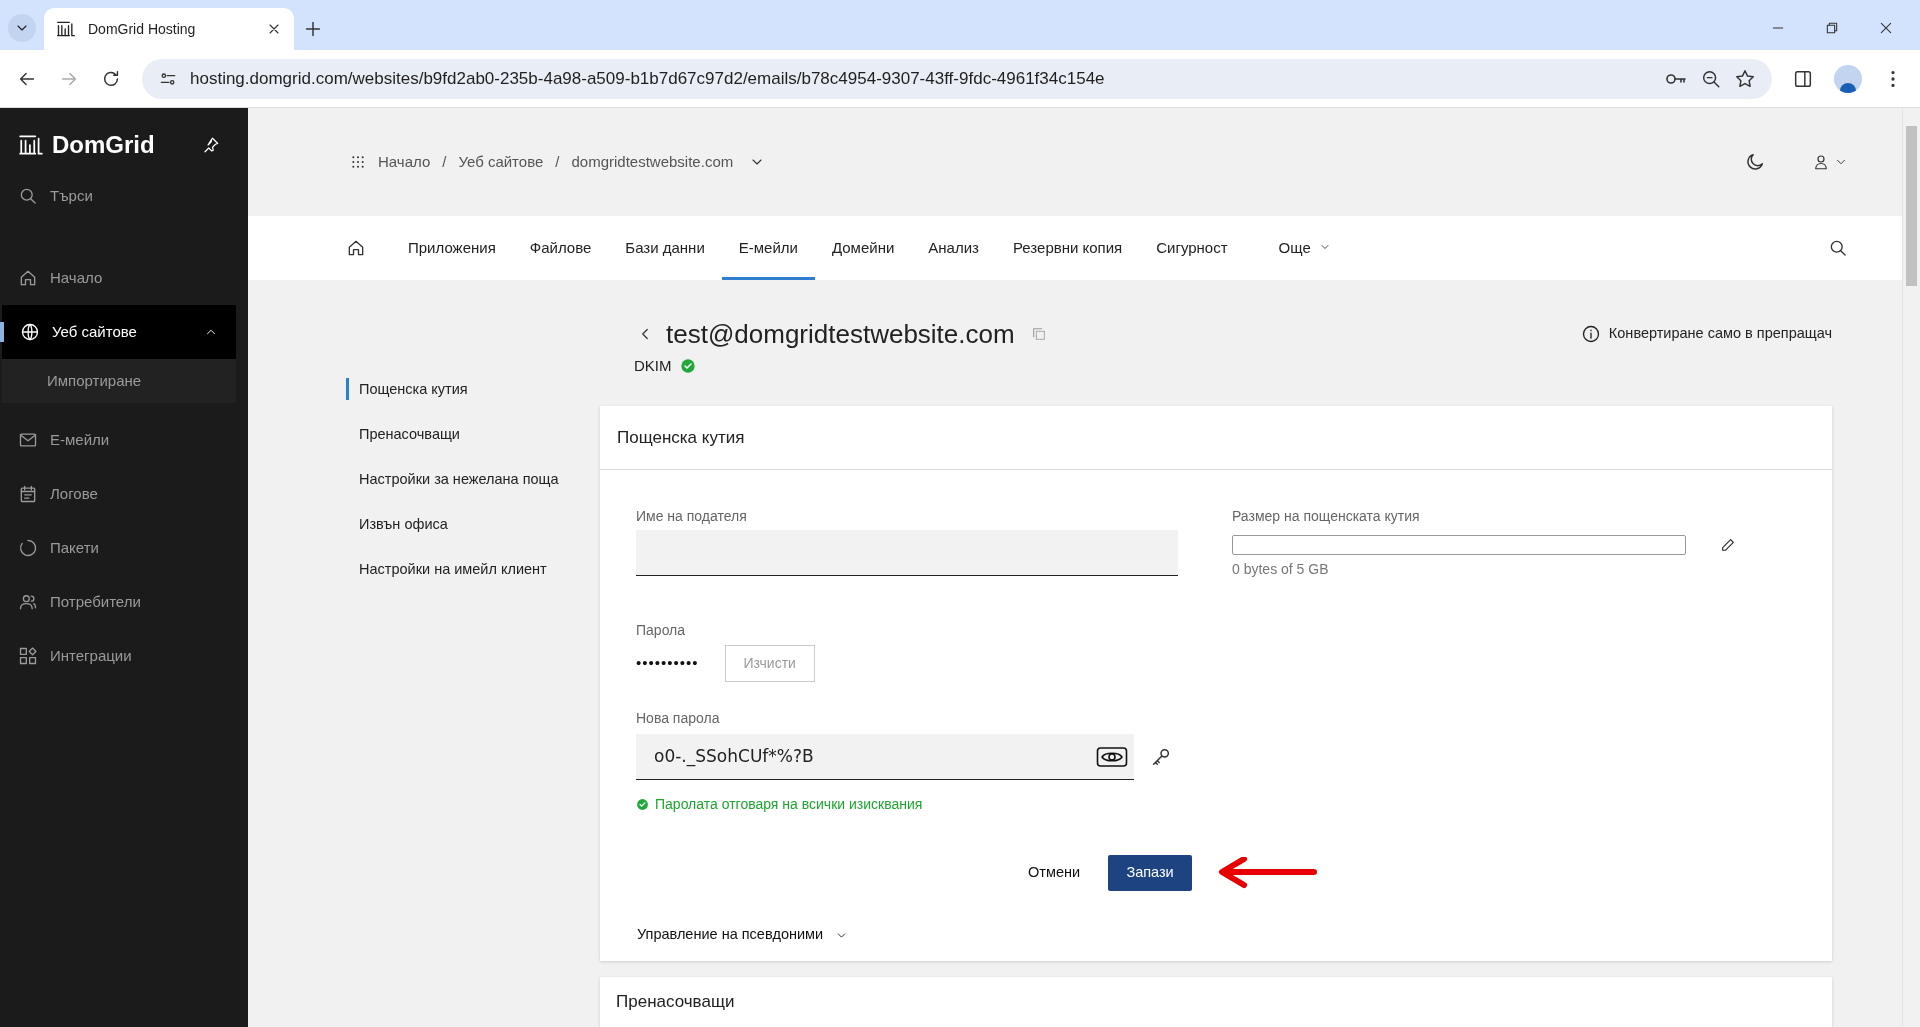 The image size is (1920, 1027). What do you see at coordinates (103, 145) in the screenshot?
I see `logo-text: DomGrid` at bounding box center [103, 145].